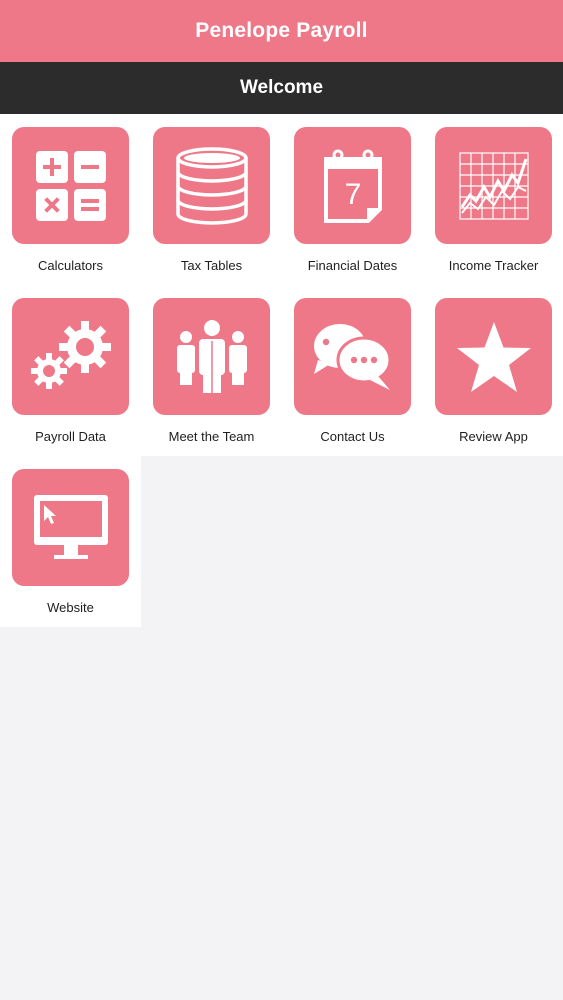 This screenshot has height=1000, width=563. I want to click on menu-item-label: Meet the Team, so click(211, 436).